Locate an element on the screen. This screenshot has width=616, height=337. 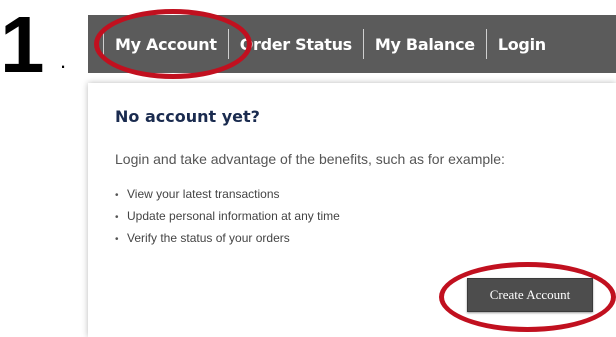
benefit-text: Verify the status of your orders is located at coordinates (208, 238).